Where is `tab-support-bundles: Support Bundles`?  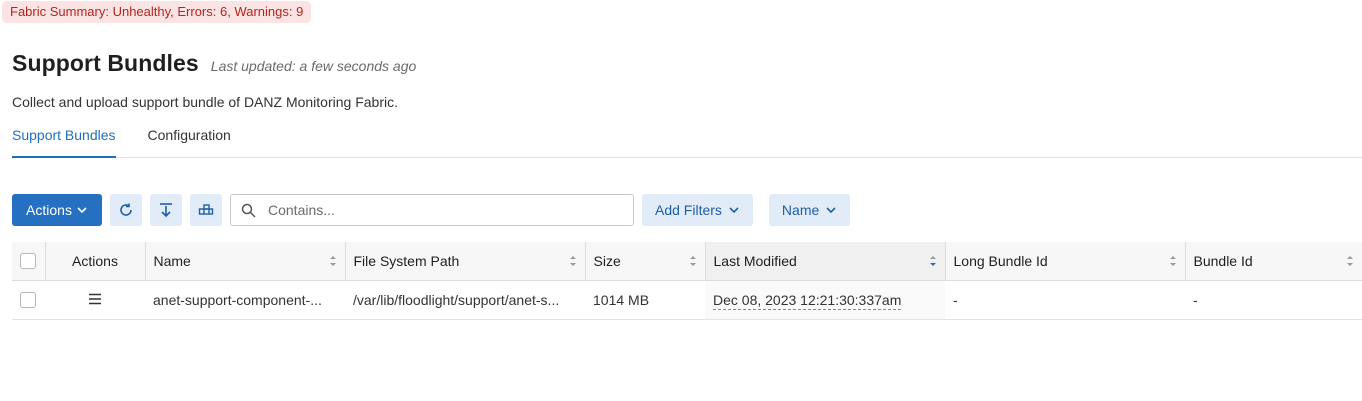 tab-support-bundles: Support Bundles is located at coordinates (64, 139).